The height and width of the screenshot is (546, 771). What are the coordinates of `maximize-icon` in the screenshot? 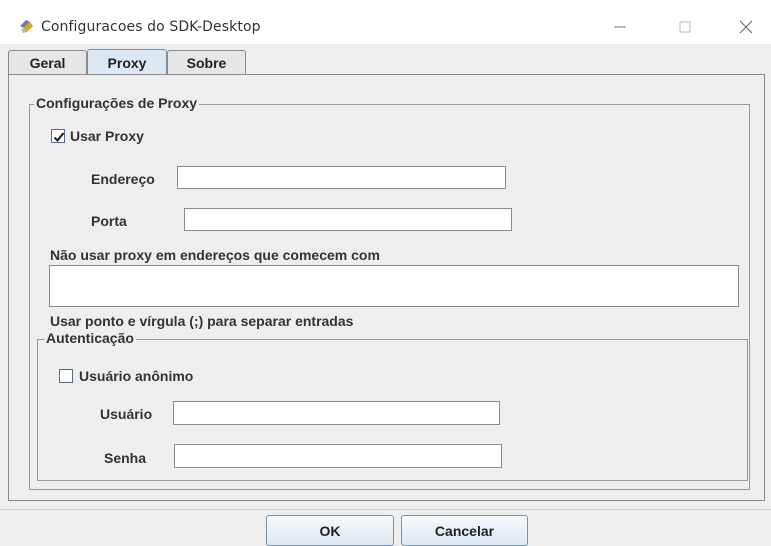 It's located at (685, 27).